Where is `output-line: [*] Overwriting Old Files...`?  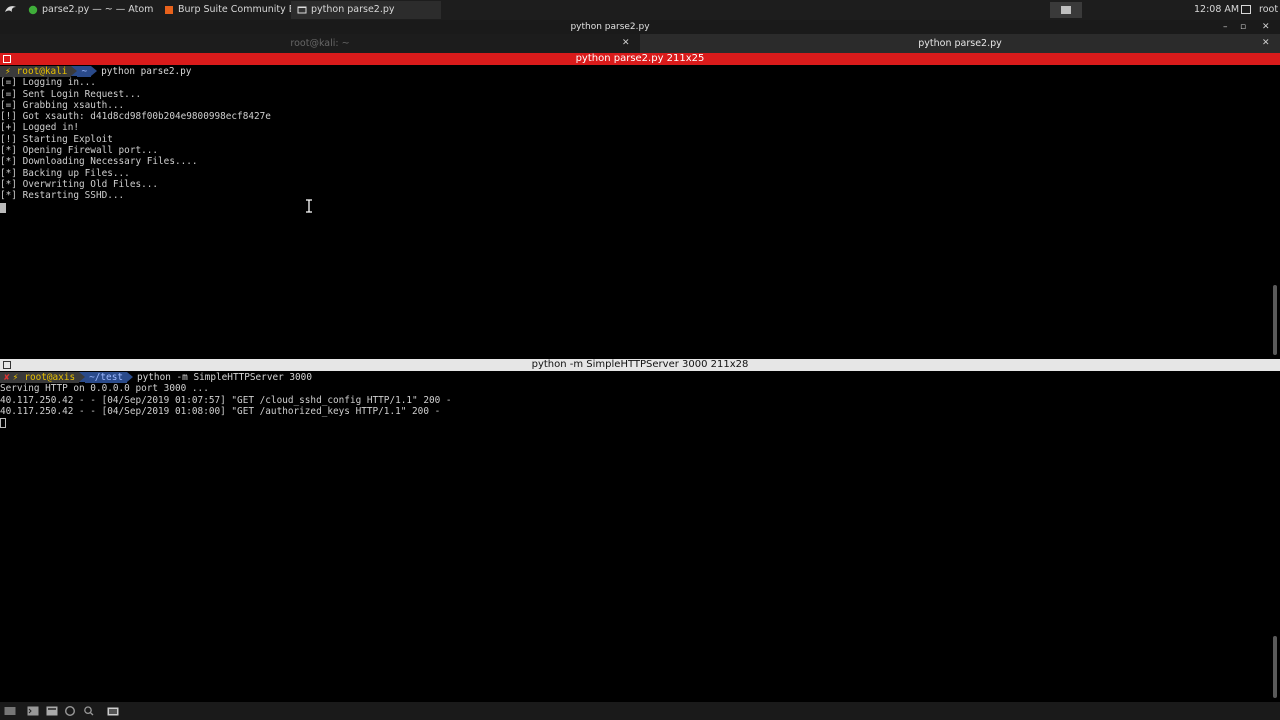
output-line: [*] Overwriting Old Files... is located at coordinates (79, 184).